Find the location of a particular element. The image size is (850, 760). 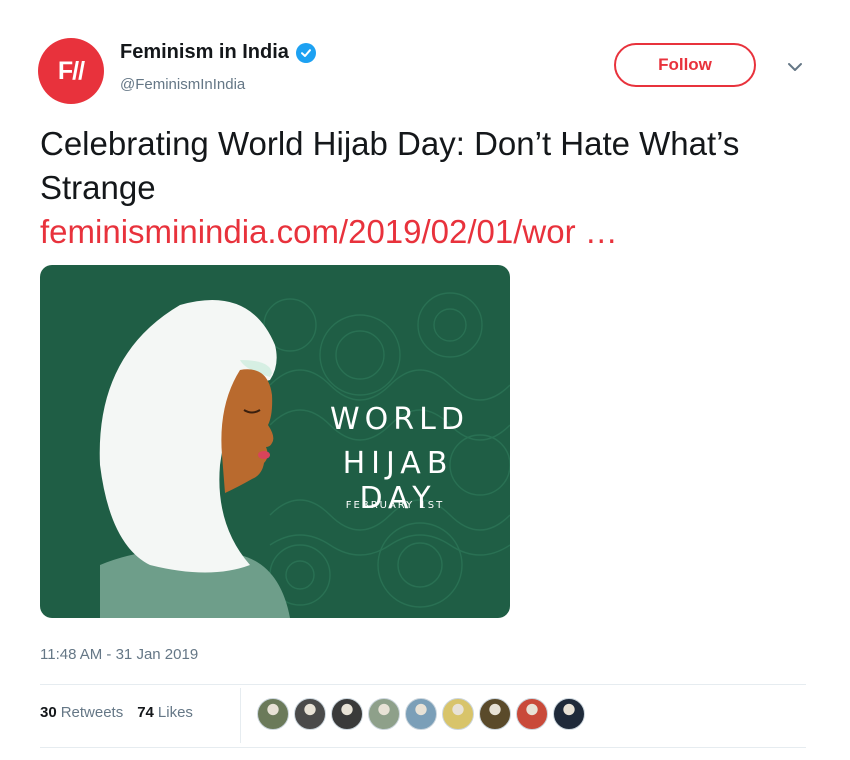

name-row: Feminism in India is located at coordinates (218, 52).